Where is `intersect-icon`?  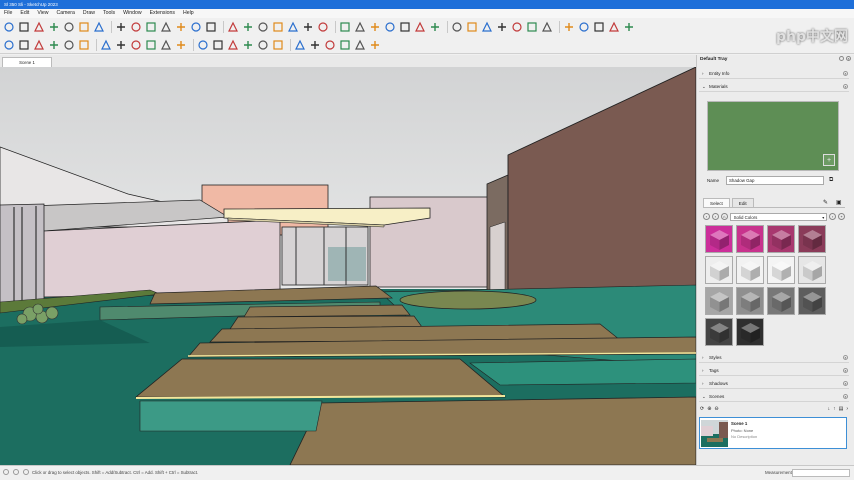 intersect-icon is located at coordinates (547, 27).